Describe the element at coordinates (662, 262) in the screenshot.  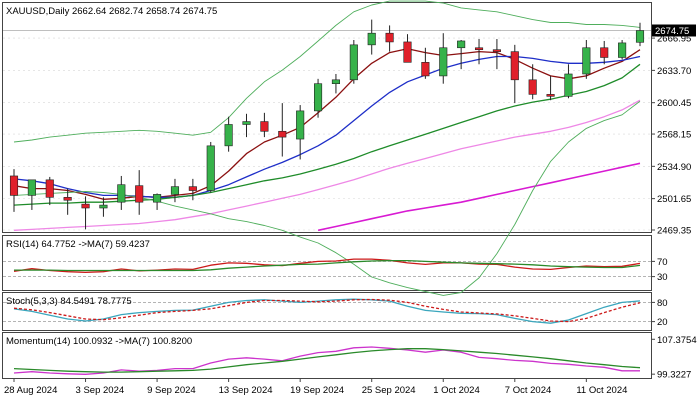
I see `indicator-tick-label: 70` at that location.